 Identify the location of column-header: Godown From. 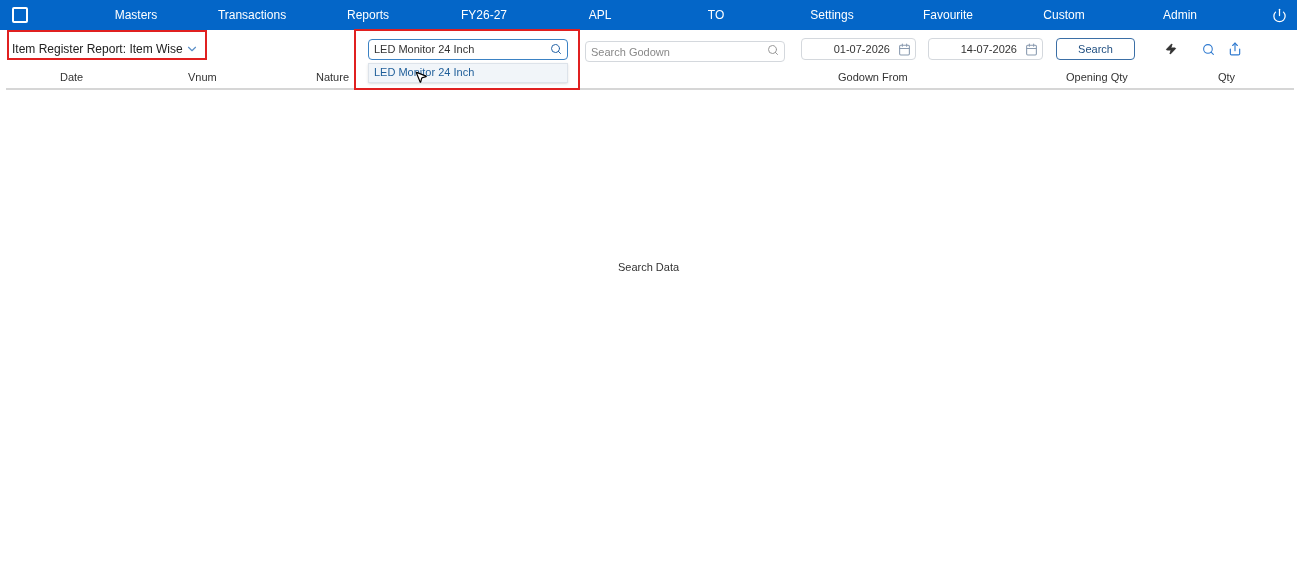
(873, 76).